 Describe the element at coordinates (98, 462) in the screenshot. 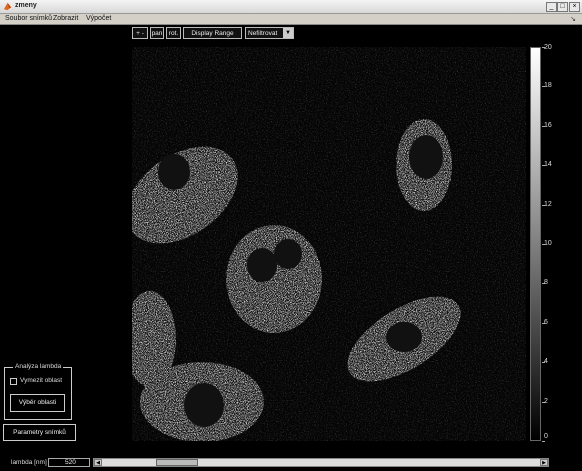

I see `scroll-left-icon: ◀` at that location.